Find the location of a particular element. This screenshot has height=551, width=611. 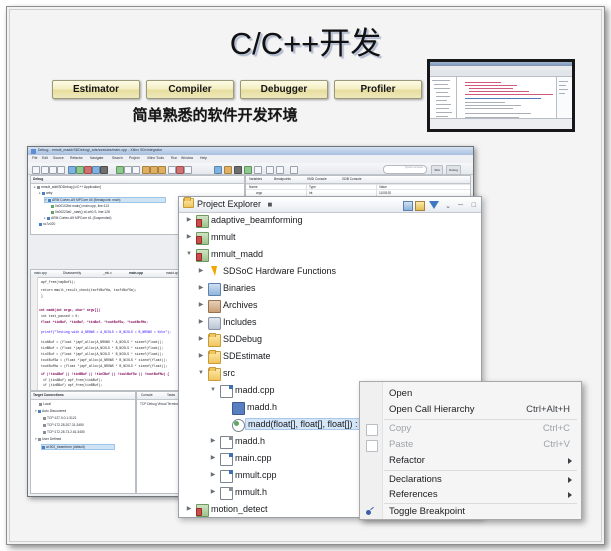

toolbar-instrstep-icon is located at coordinates (180, 169).